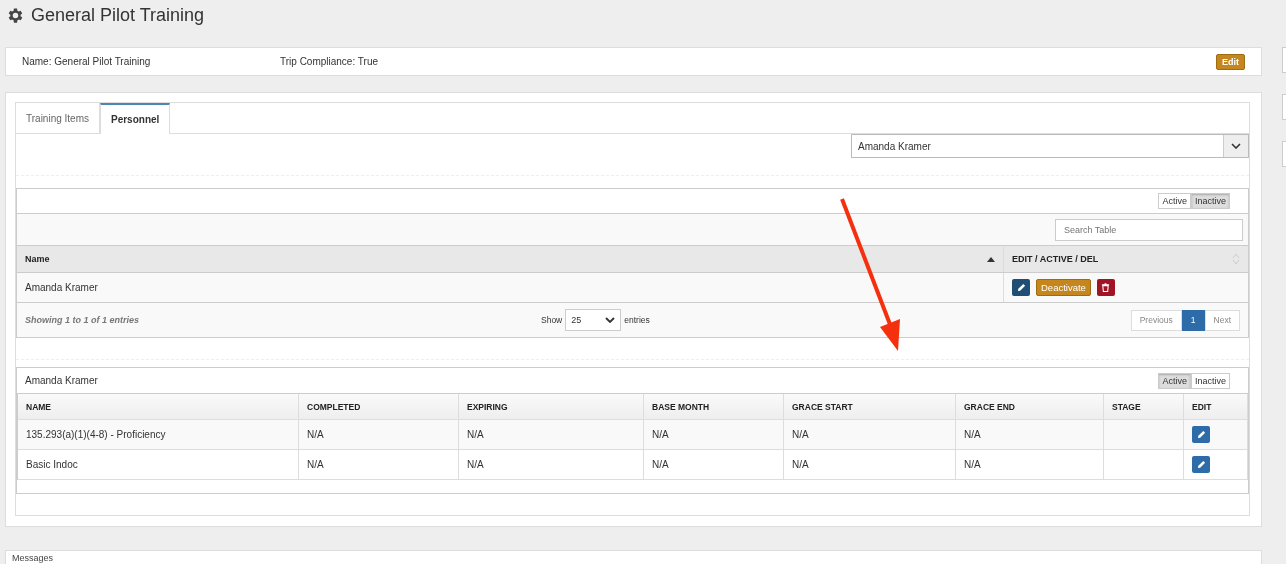 Image resolution: width=1286 pixels, height=564 pixels. I want to click on table-cell: 135.293(a)(1)(4-8) - Proficiency, so click(158, 434).